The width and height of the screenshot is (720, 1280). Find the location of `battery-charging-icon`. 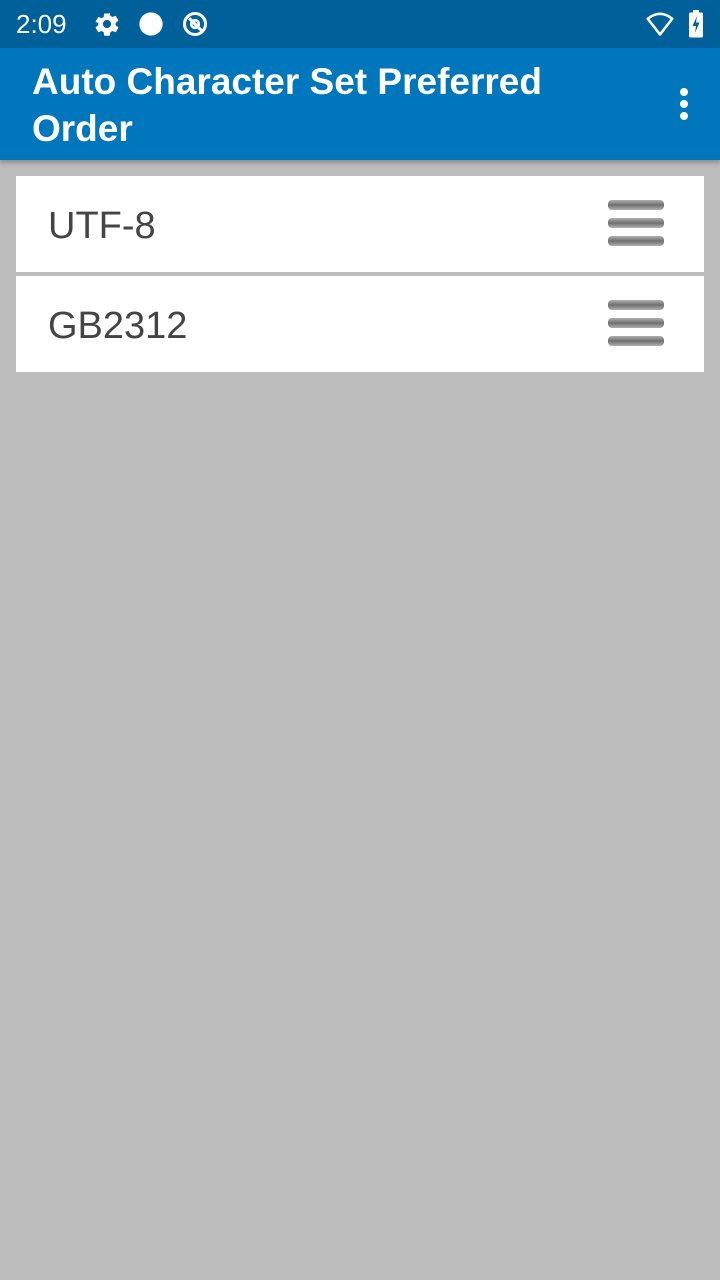

battery-charging-icon is located at coordinates (696, 24).